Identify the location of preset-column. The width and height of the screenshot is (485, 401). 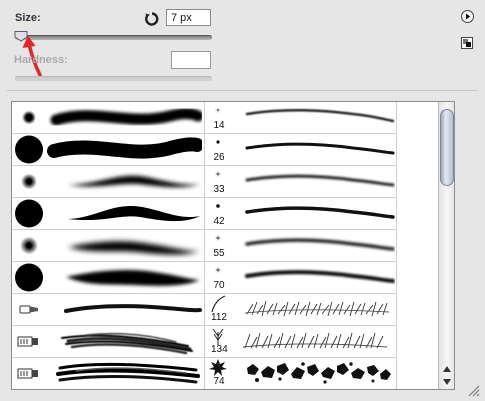
(417, 245).